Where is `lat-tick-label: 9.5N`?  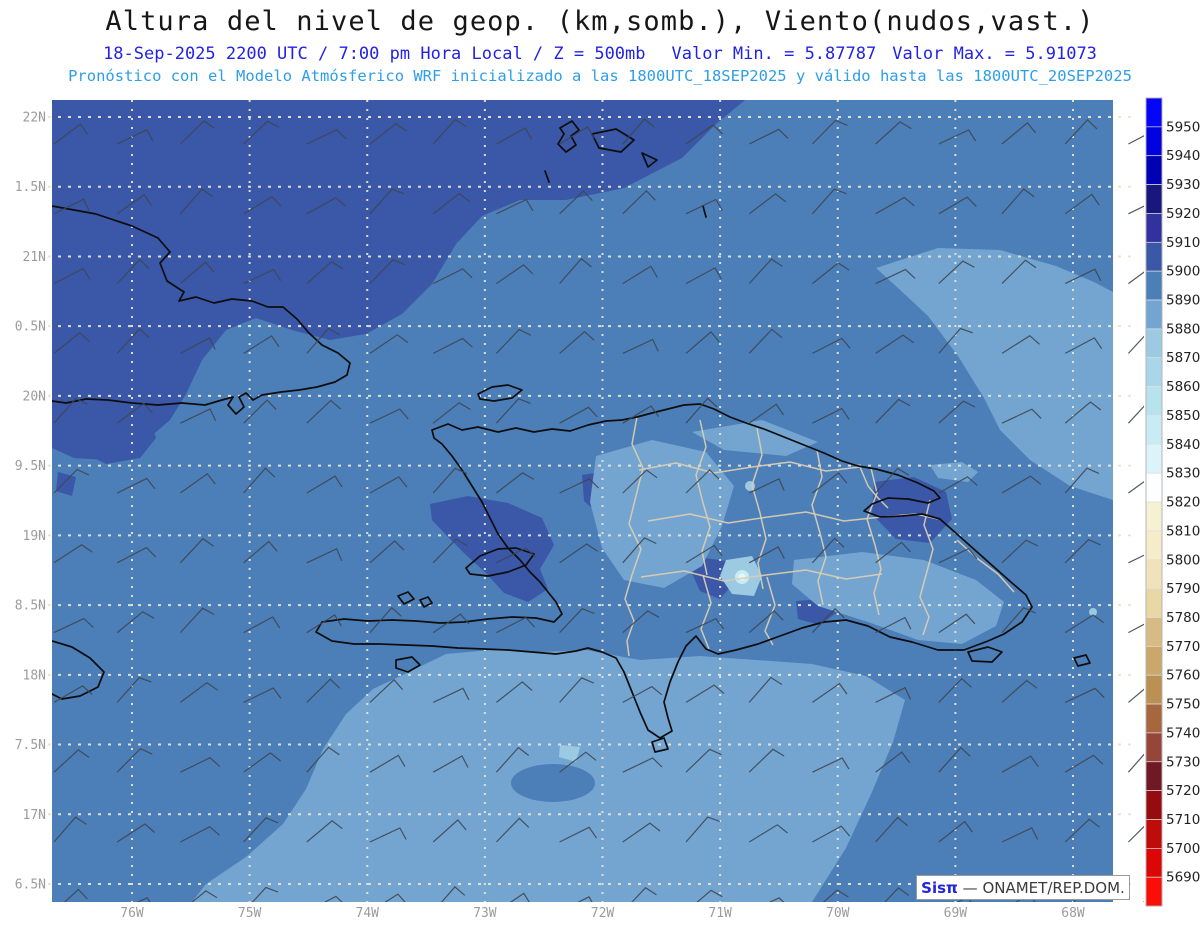
lat-tick-label: 9.5N is located at coordinates (30, 466).